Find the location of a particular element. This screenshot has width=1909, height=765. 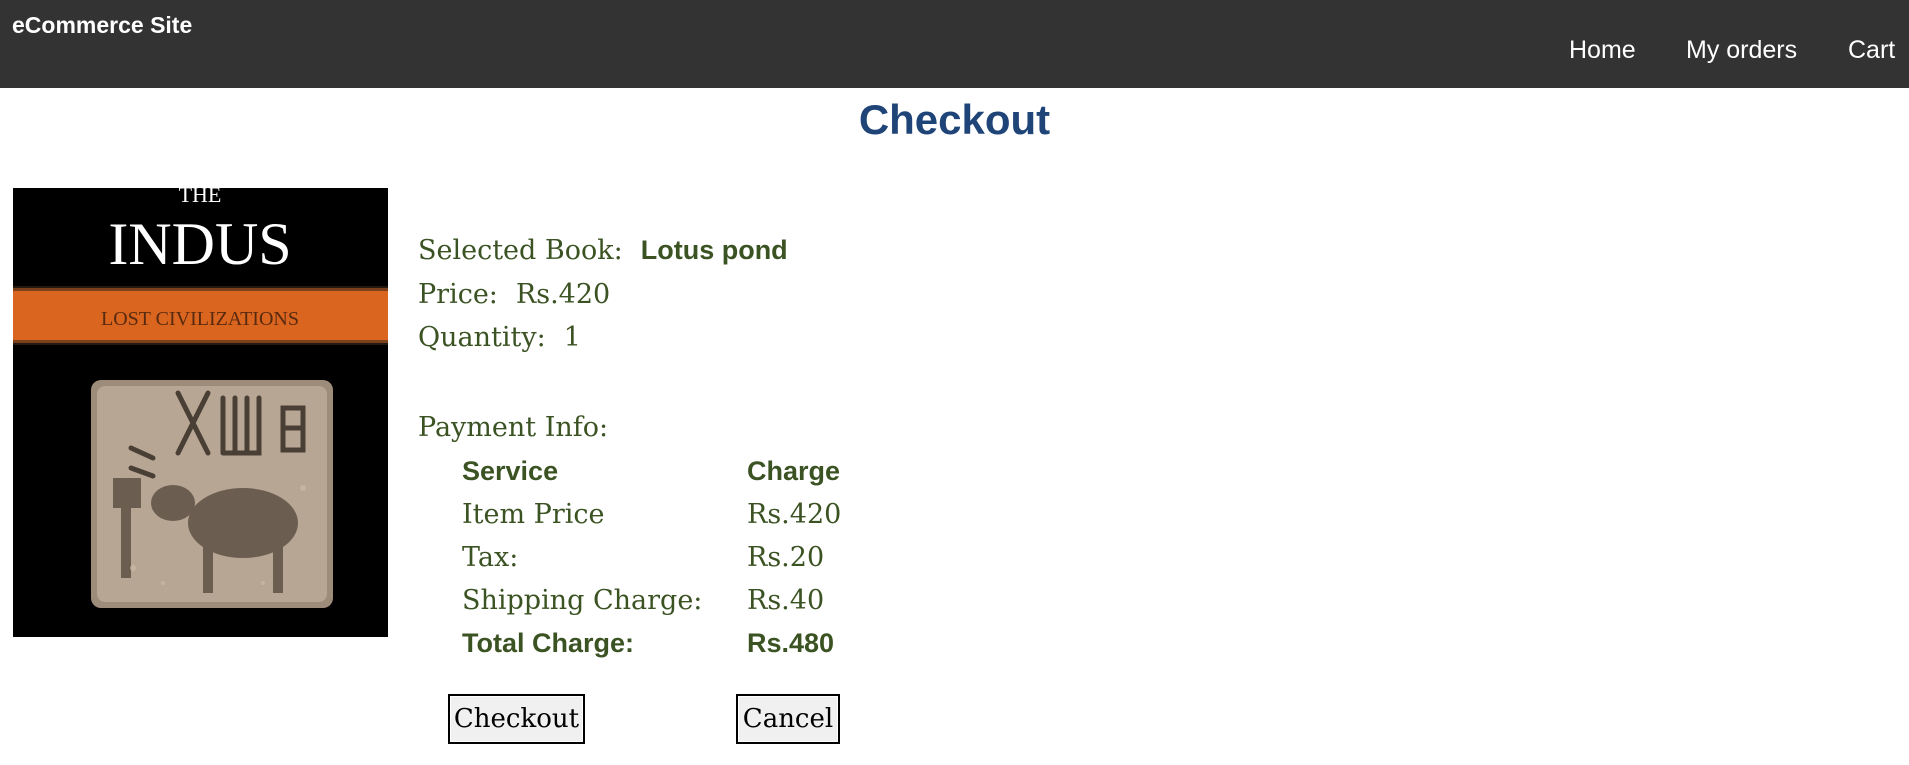

row-service: Tax: is located at coordinates (490, 557).